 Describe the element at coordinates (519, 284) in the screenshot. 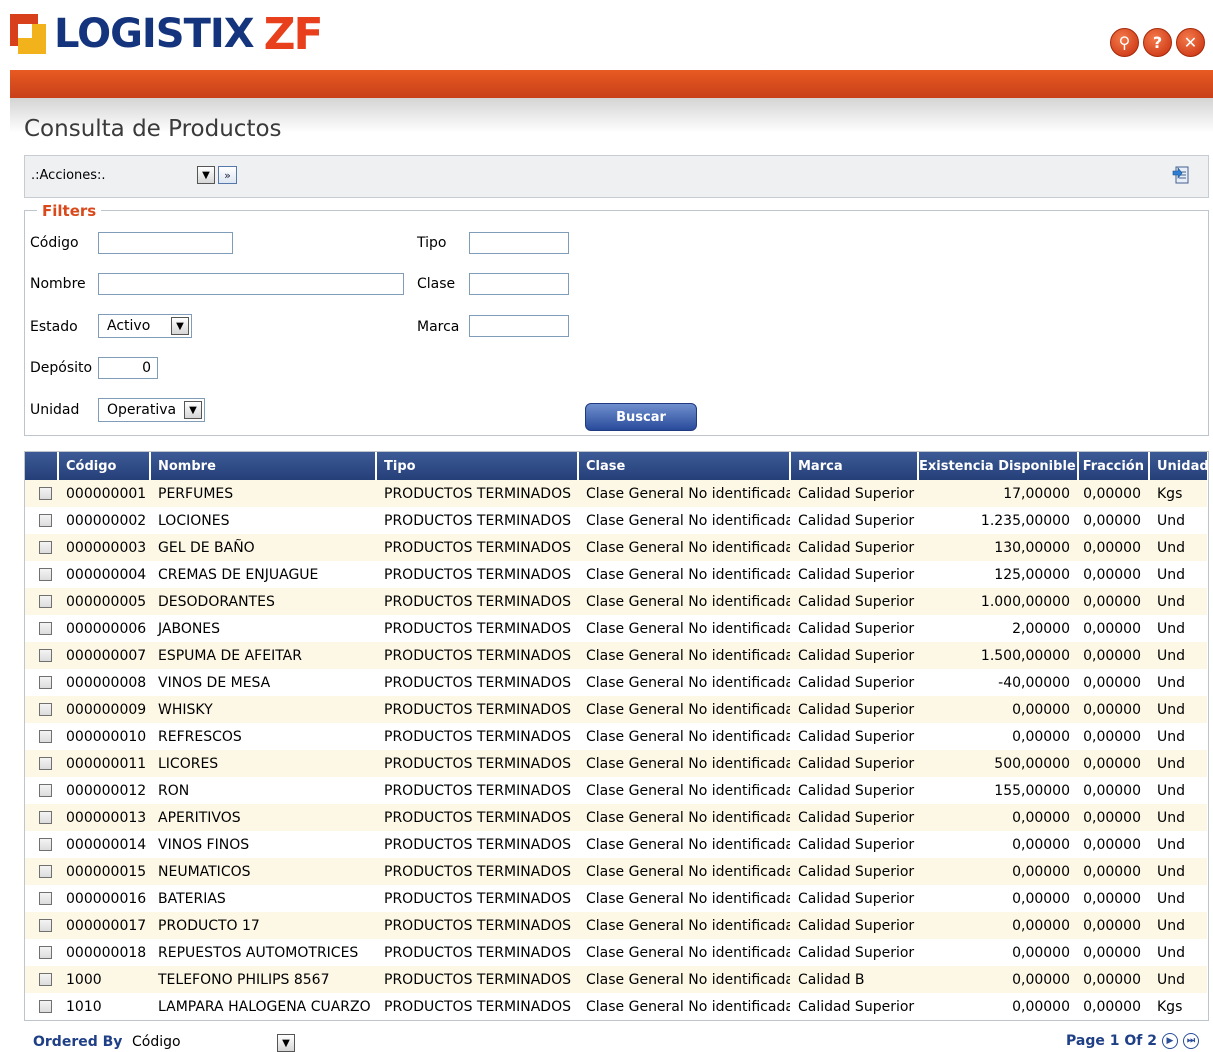

I see `clase-input` at that location.